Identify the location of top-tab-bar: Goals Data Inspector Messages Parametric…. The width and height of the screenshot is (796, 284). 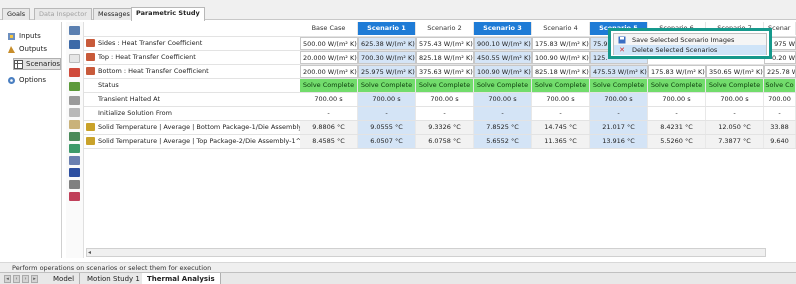
(398, 10).